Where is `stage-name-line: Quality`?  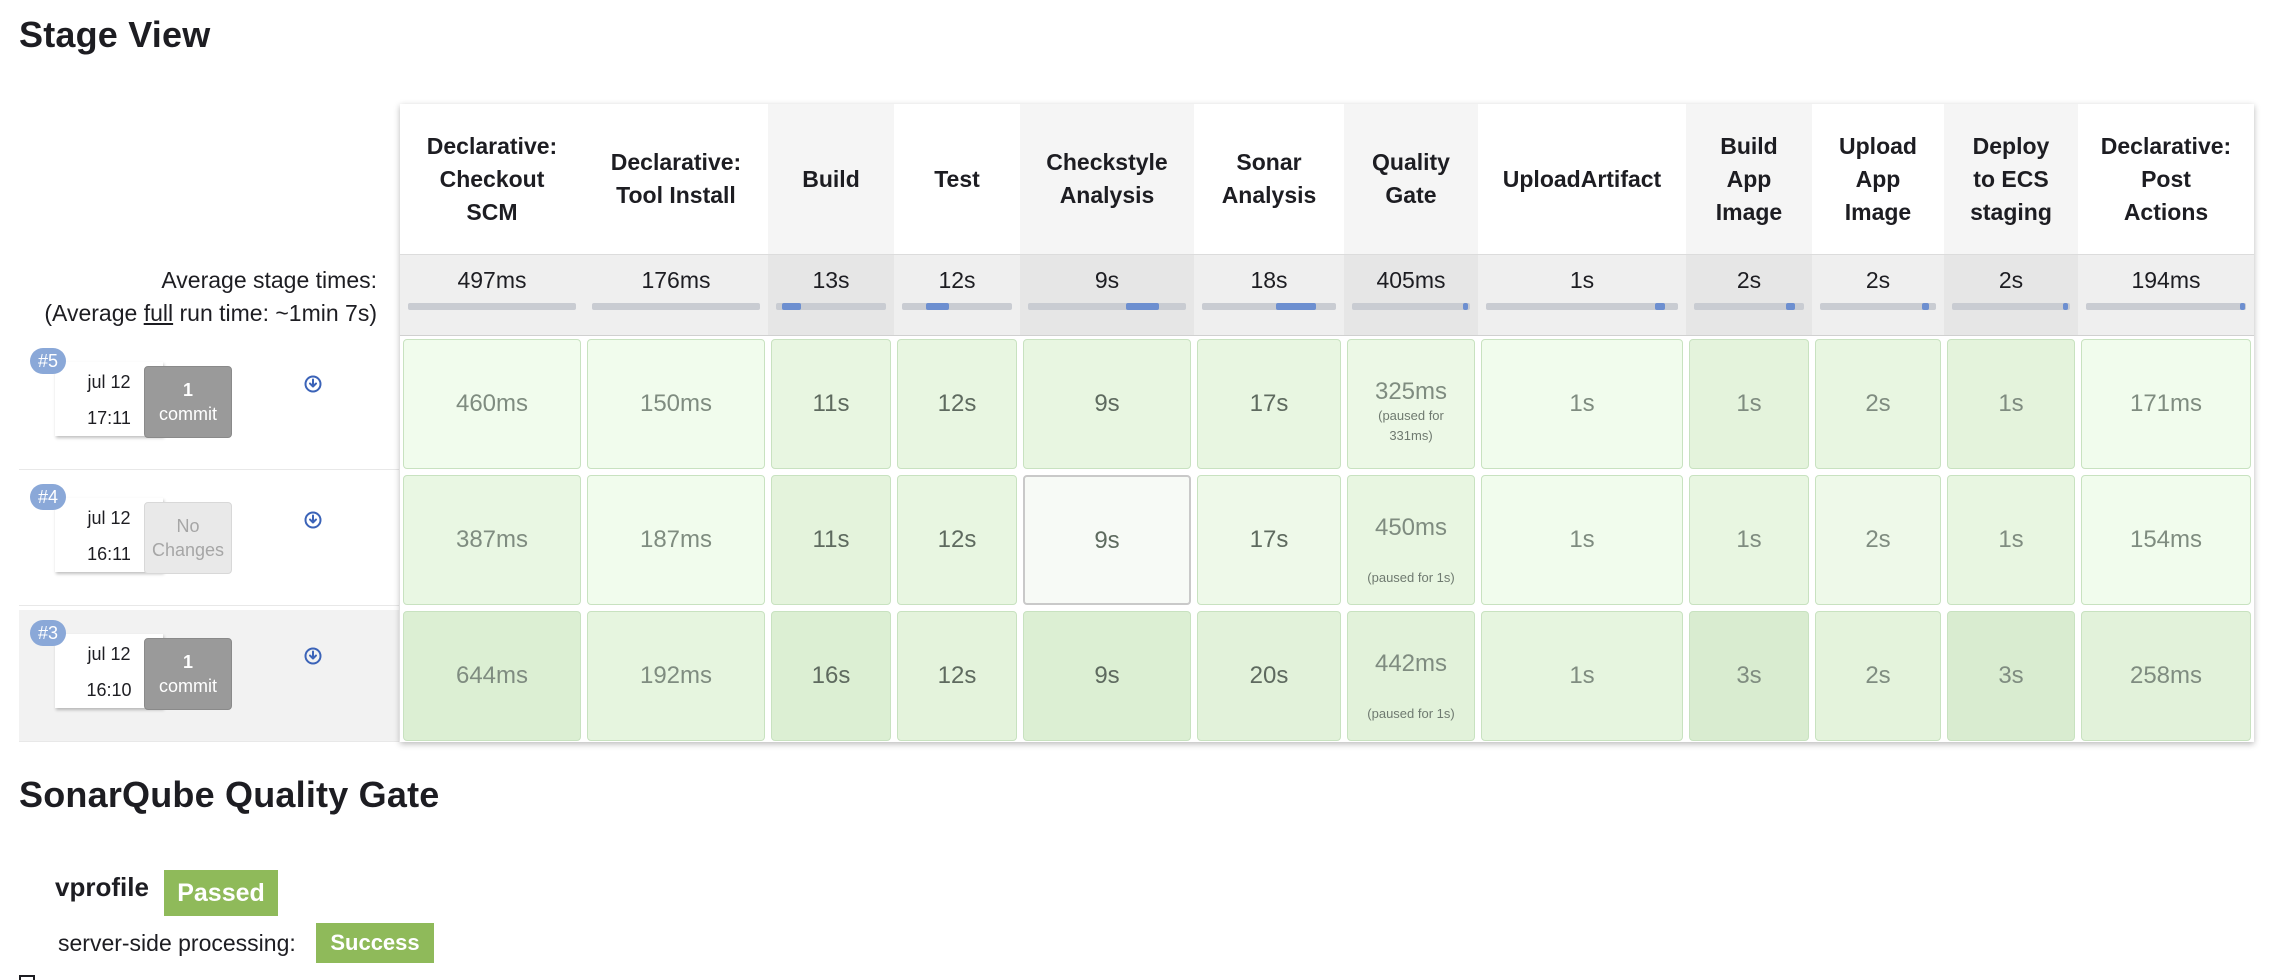
stage-name-line: Quality is located at coordinates (1411, 162).